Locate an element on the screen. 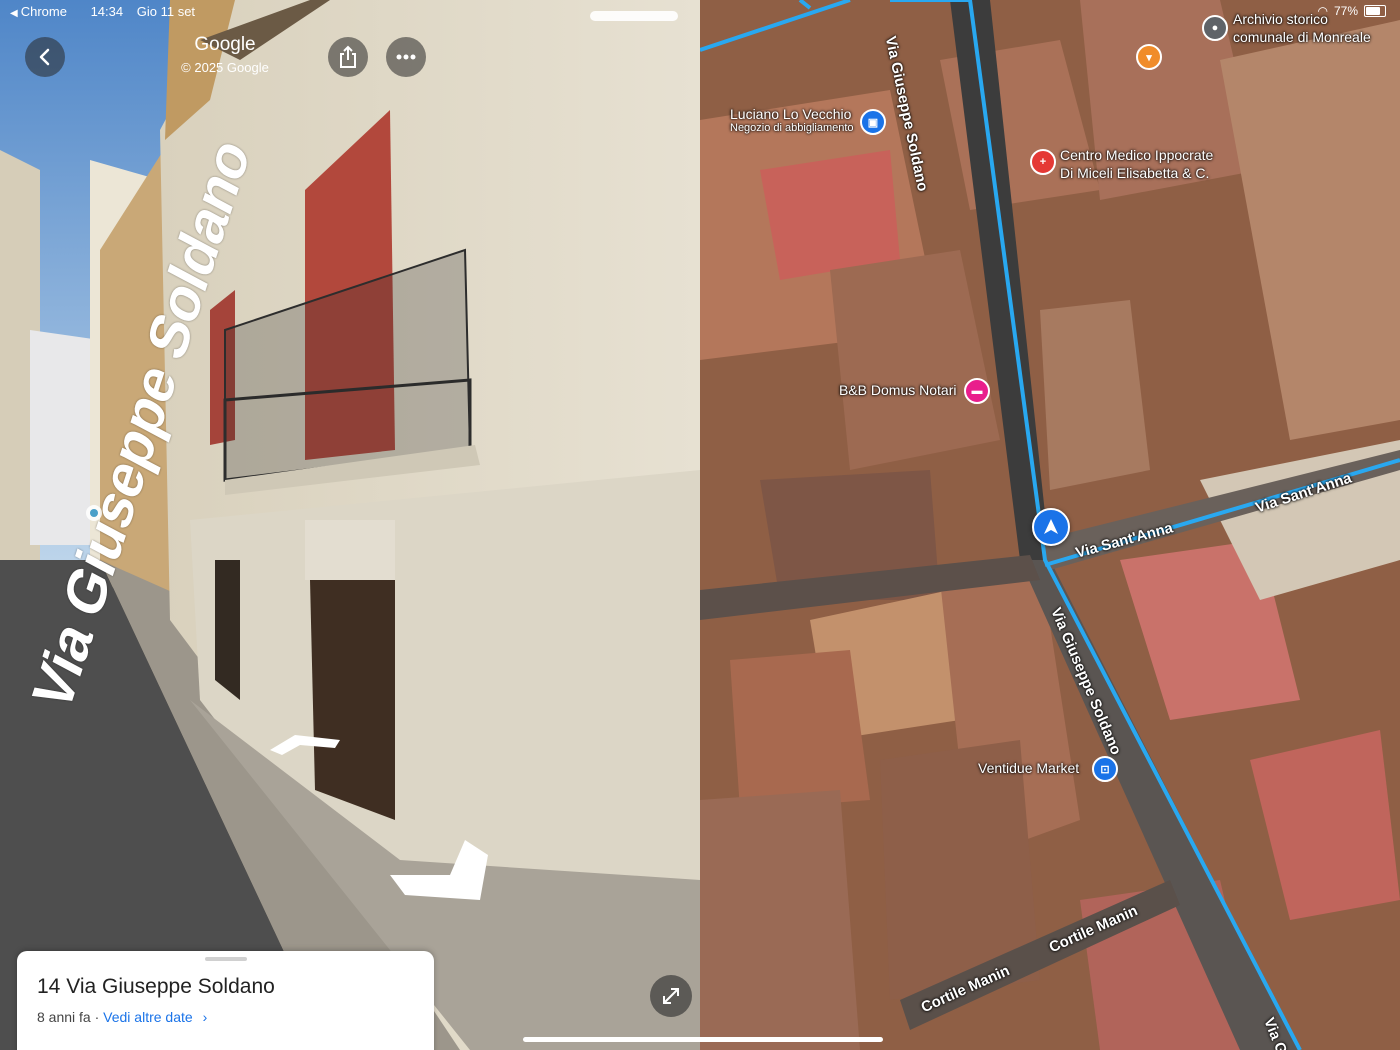 The image size is (1400, 1050). hotel-pin-icon: ▬ is located at coordinates (977, 391).